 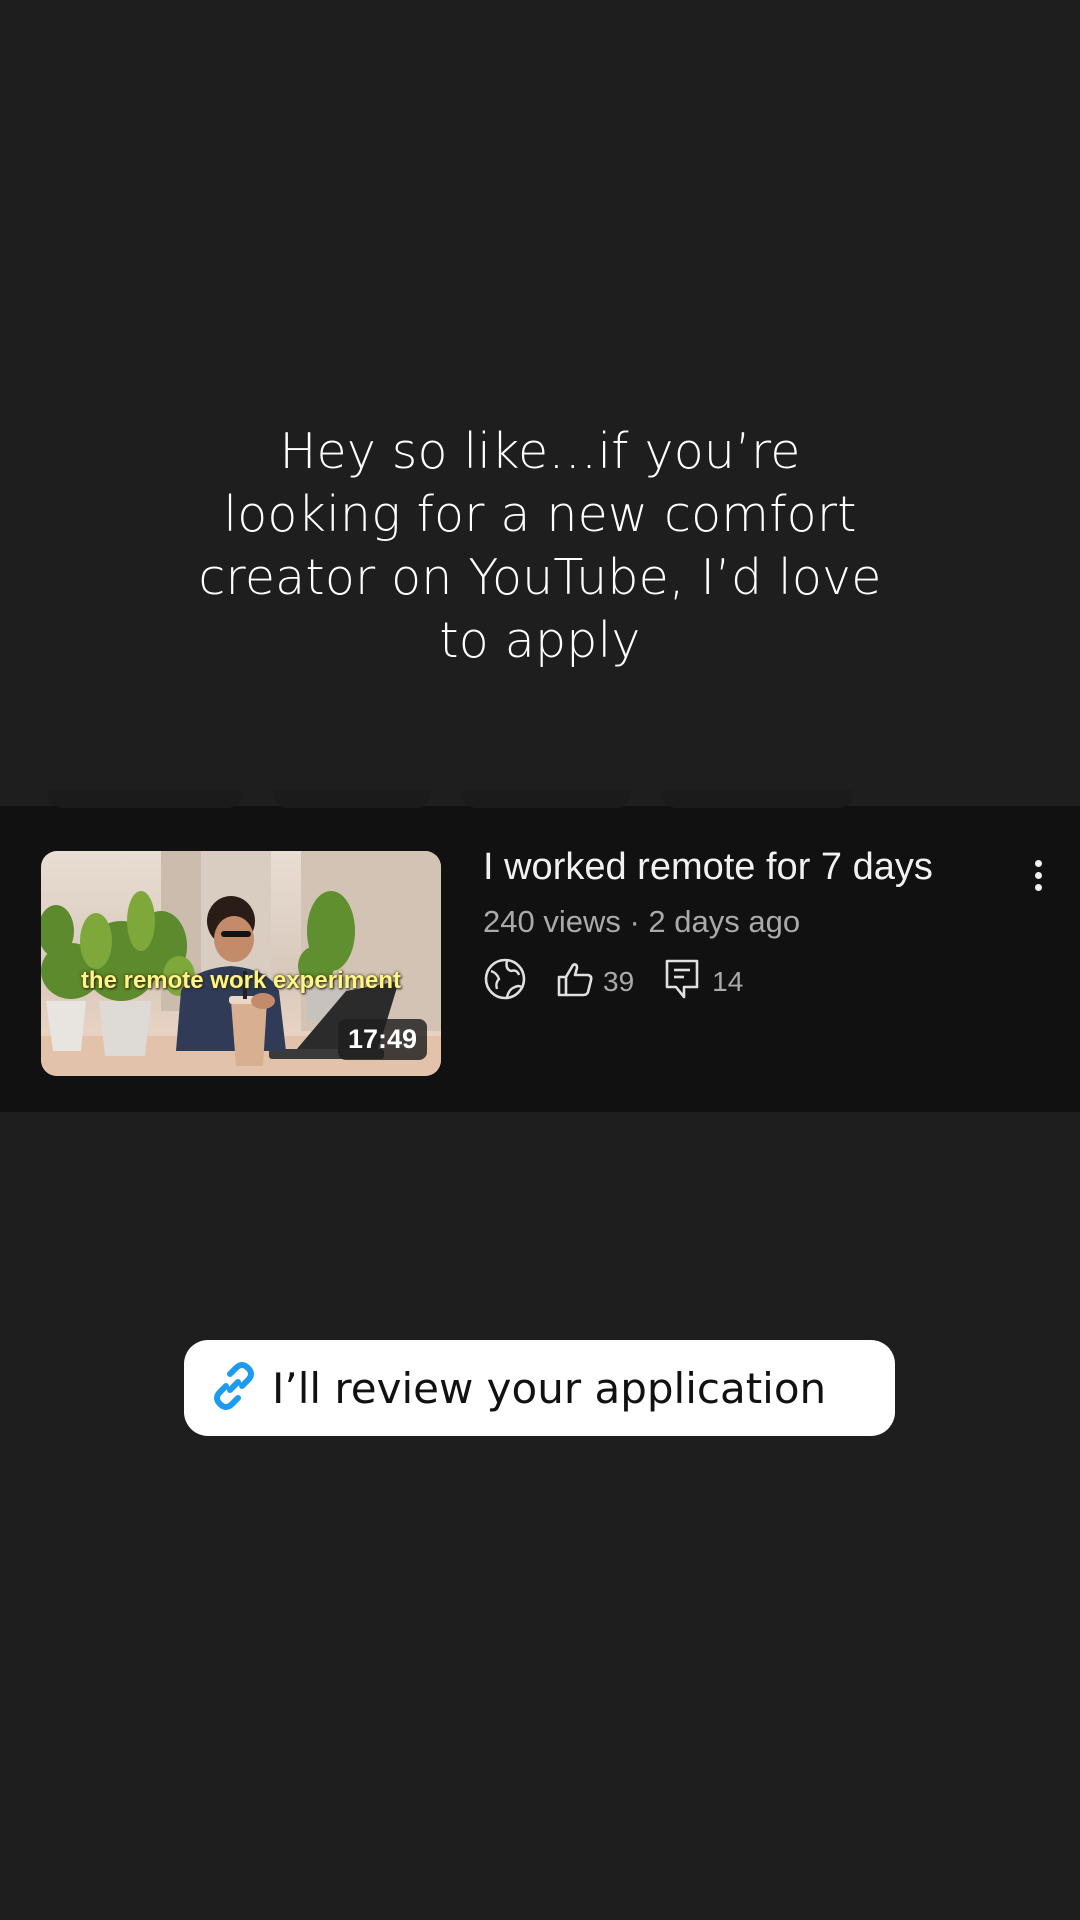 I want to click on link-sticker-button: I’ll review your application, so click(x=539, y=1388).